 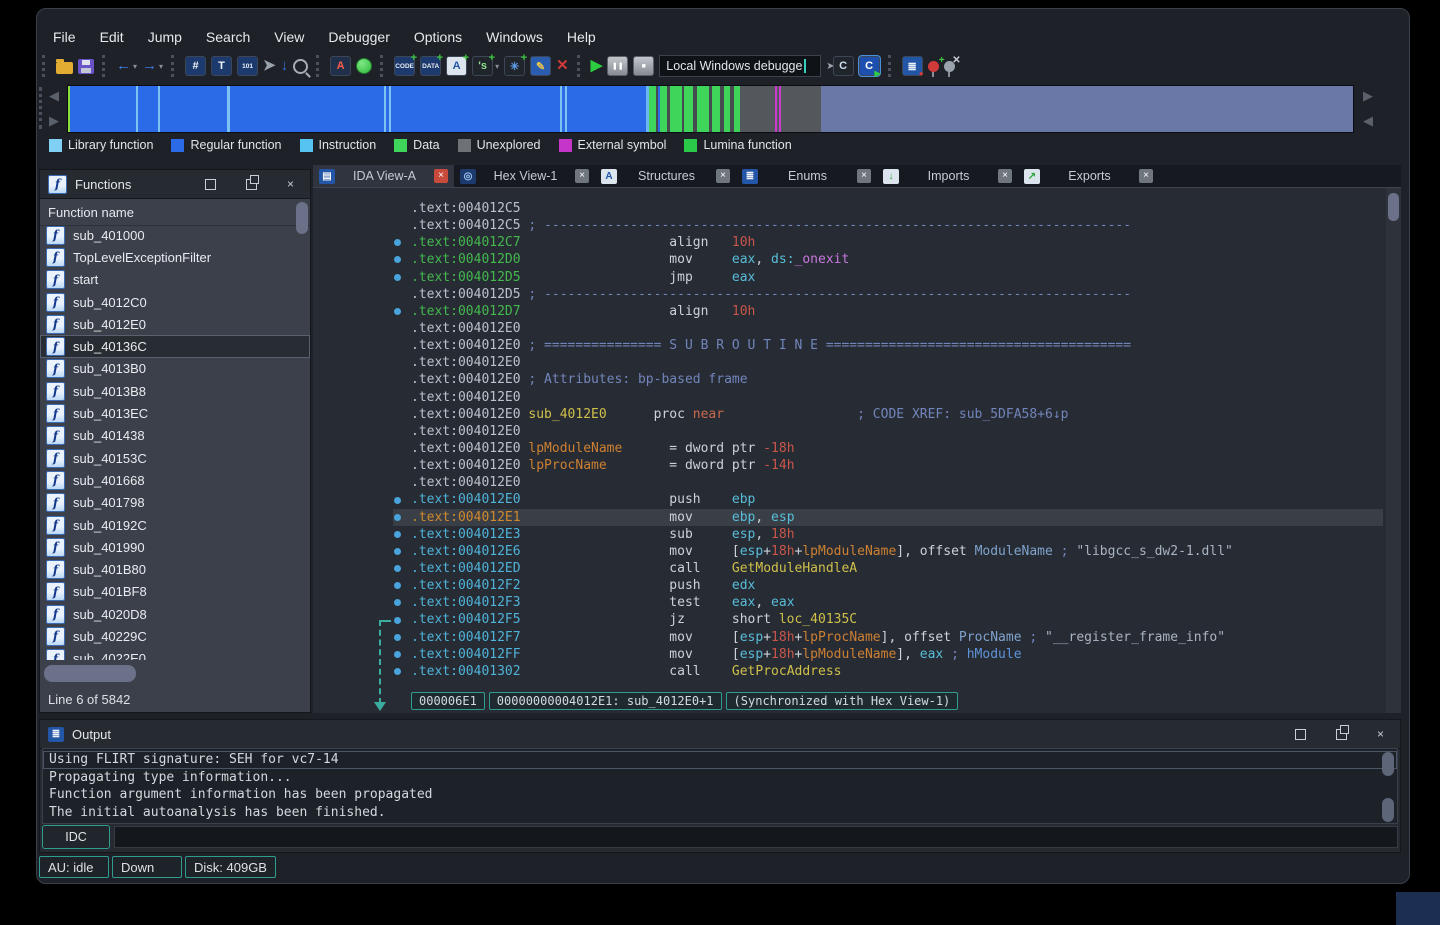 What do you see at coordinates (341, 66) in the screenshot?
I see `problems-icon: A` at bounding box center [341, 66].